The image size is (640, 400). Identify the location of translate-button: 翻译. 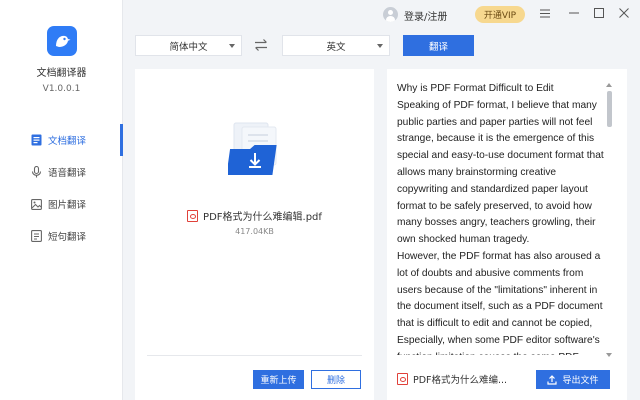
(438, 45).